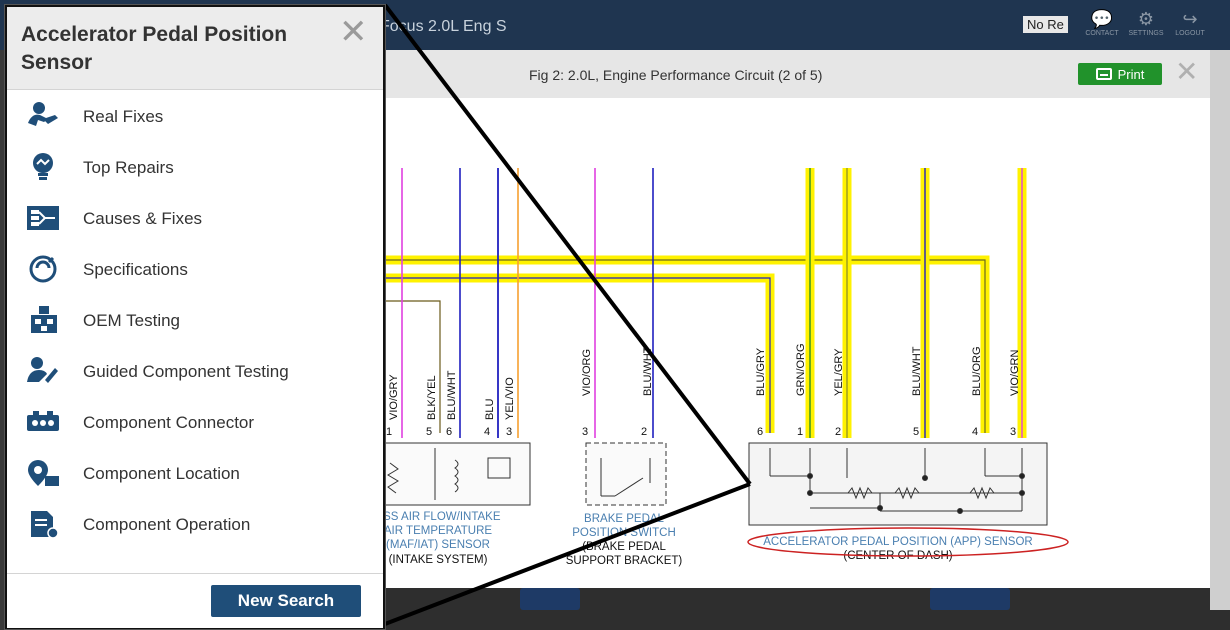 The image size is (1230, 630). What do you see at coordinates (42, 370) in the screenshot?
I see `guided-testing-icon` at bounding box center [42, 370].